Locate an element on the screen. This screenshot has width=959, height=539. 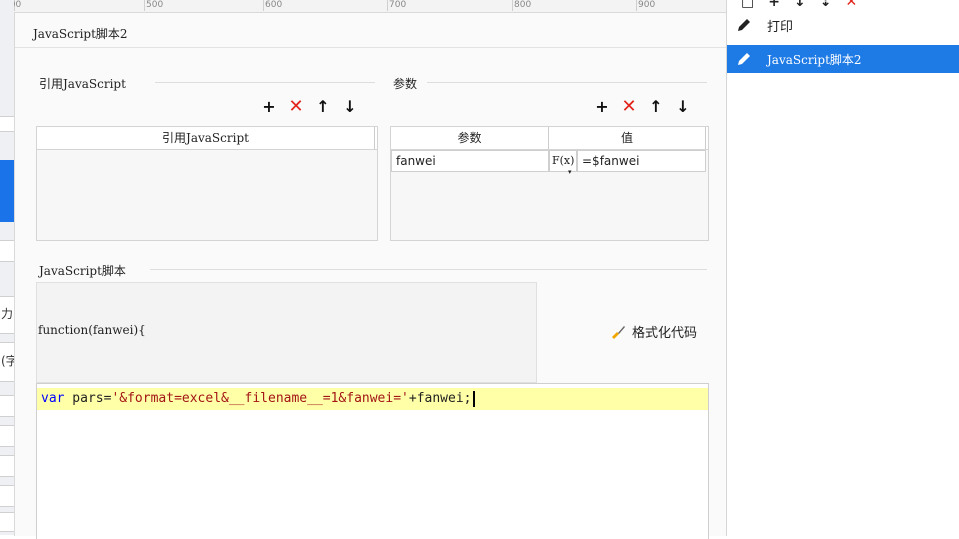
left-strip-selection is located at coordinates (7, 191).